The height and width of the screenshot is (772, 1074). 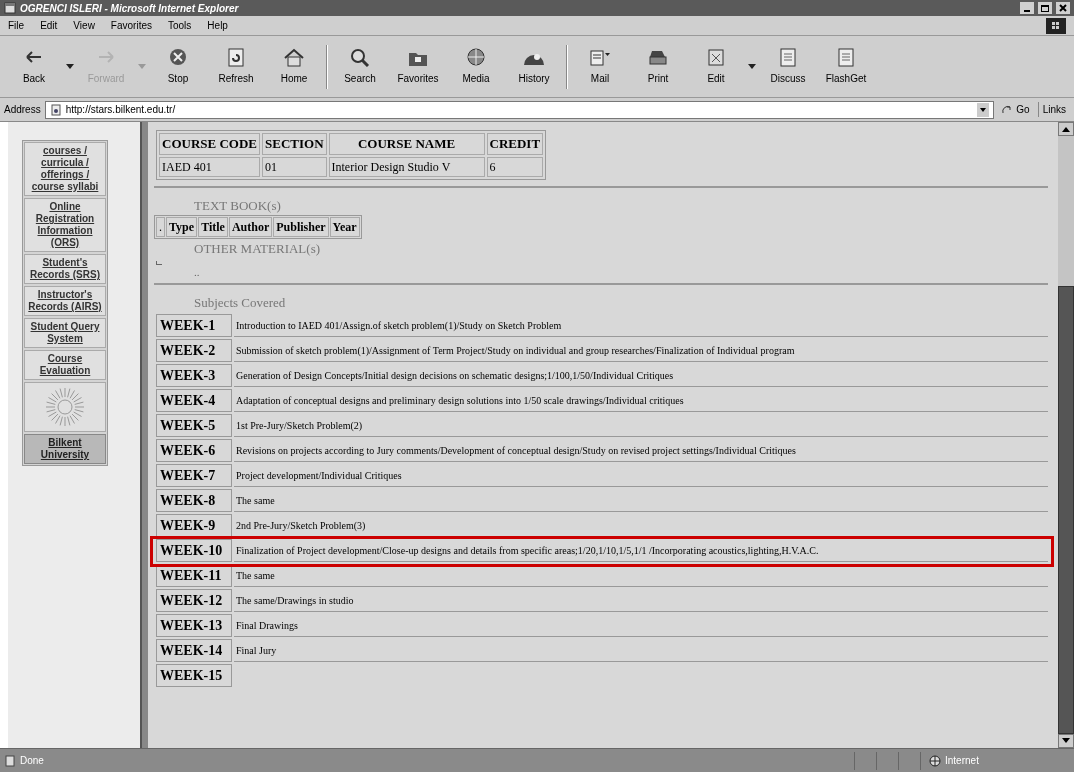 I want to click on week-cell: WEEK-8, so click(x=194, y=500).